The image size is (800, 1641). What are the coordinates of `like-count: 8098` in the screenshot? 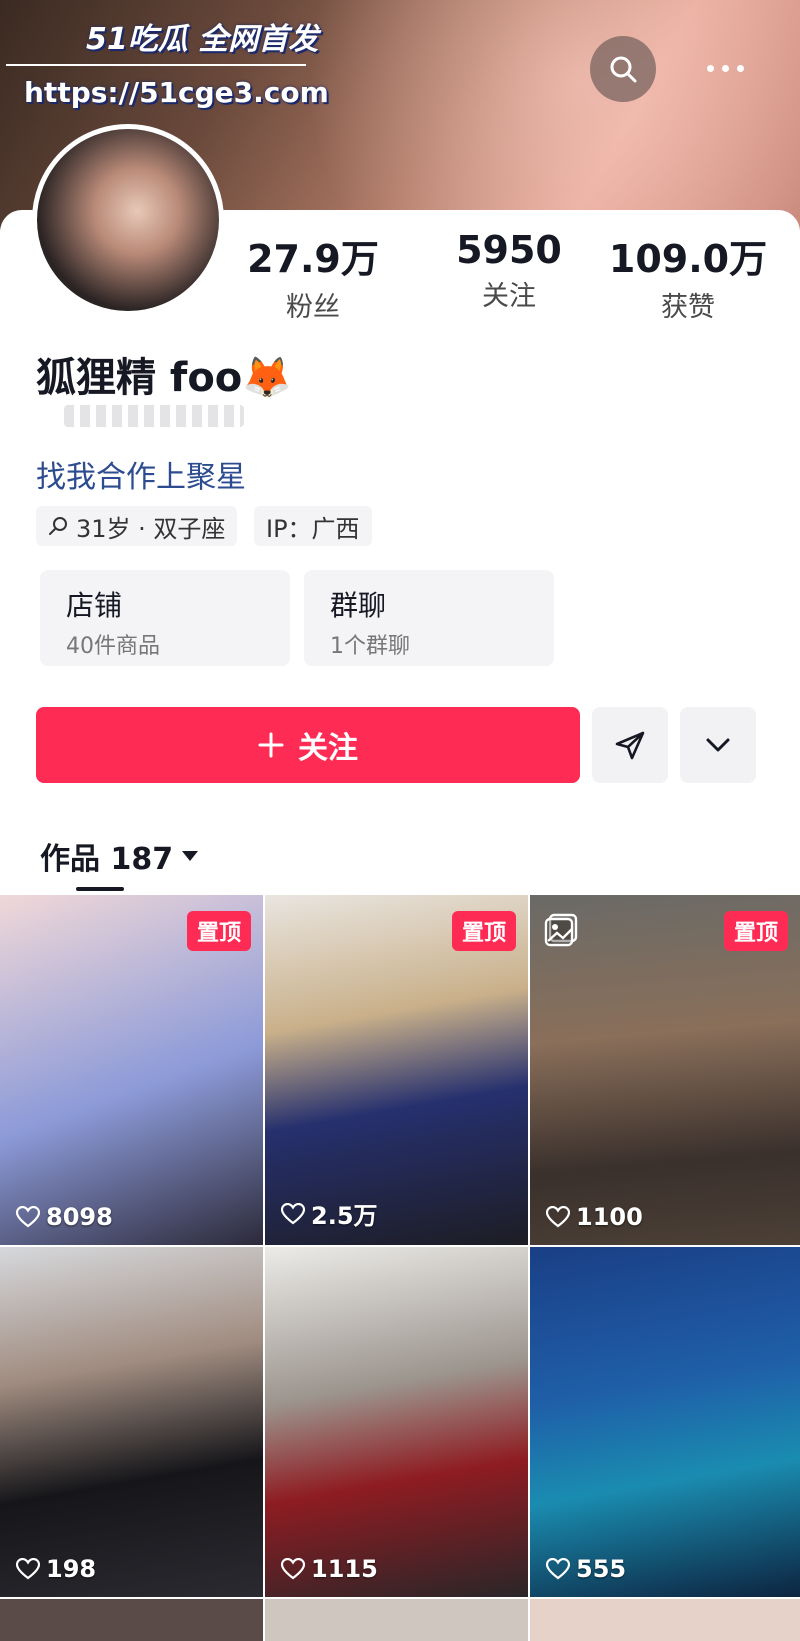 It's located at (64, 1217).